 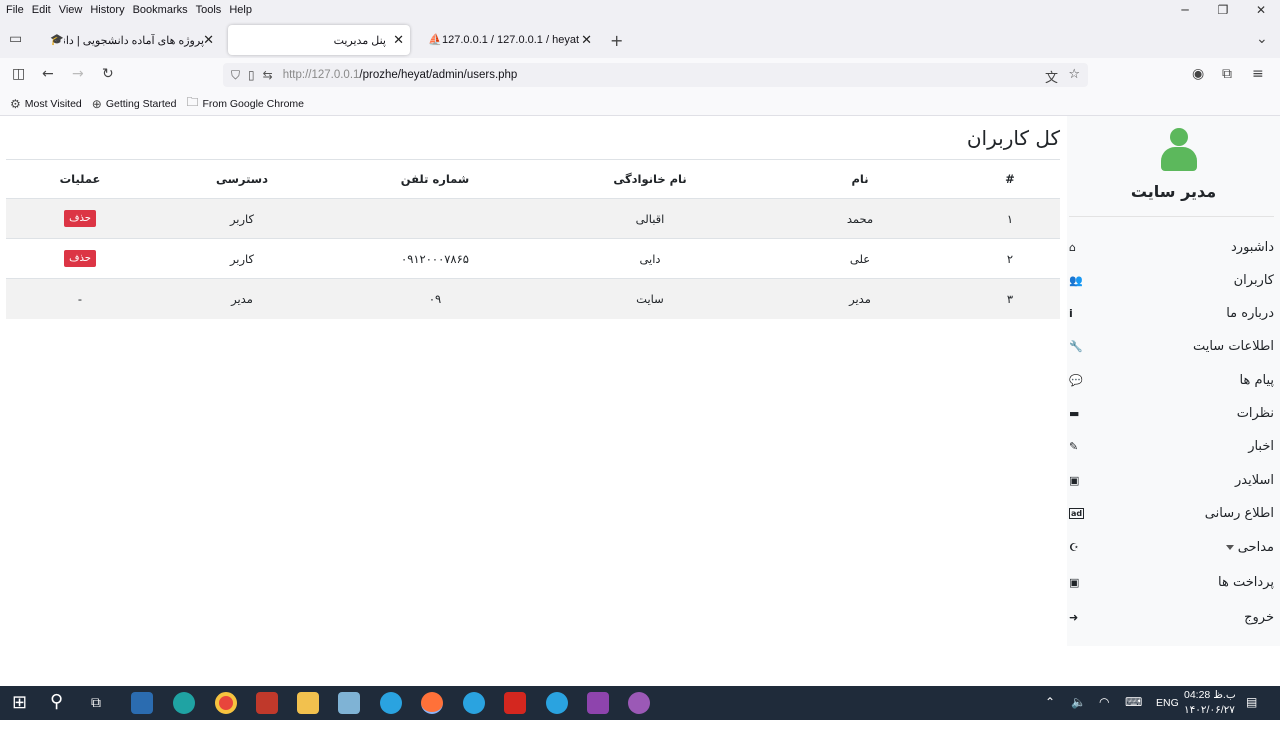 I want to click on account-icon: ◉, so click(x=1198, y=74).